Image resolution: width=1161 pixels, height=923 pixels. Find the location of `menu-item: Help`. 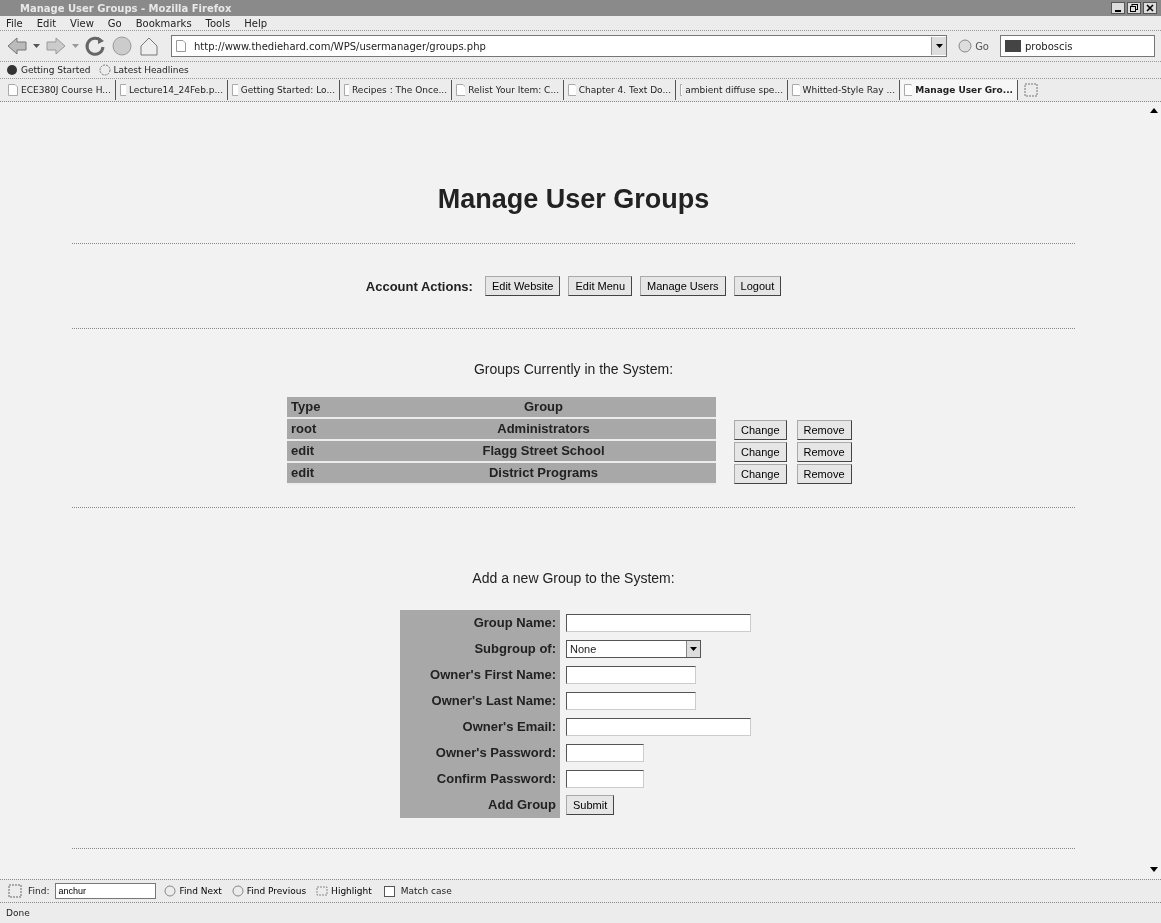

menu-item: Help is located at coordinates (256, 23).